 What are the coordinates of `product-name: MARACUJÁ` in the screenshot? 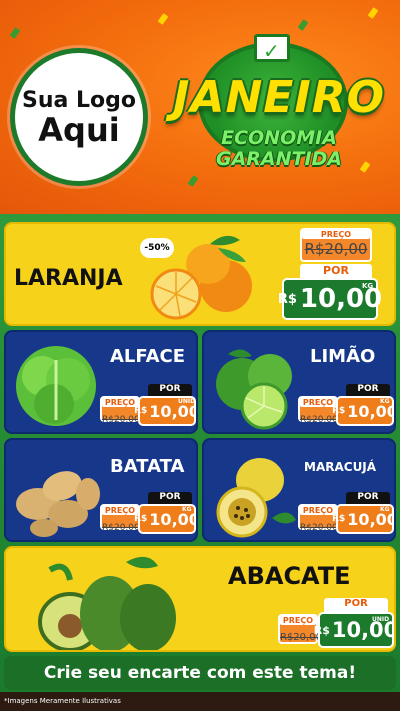 It's located at (340, 467).